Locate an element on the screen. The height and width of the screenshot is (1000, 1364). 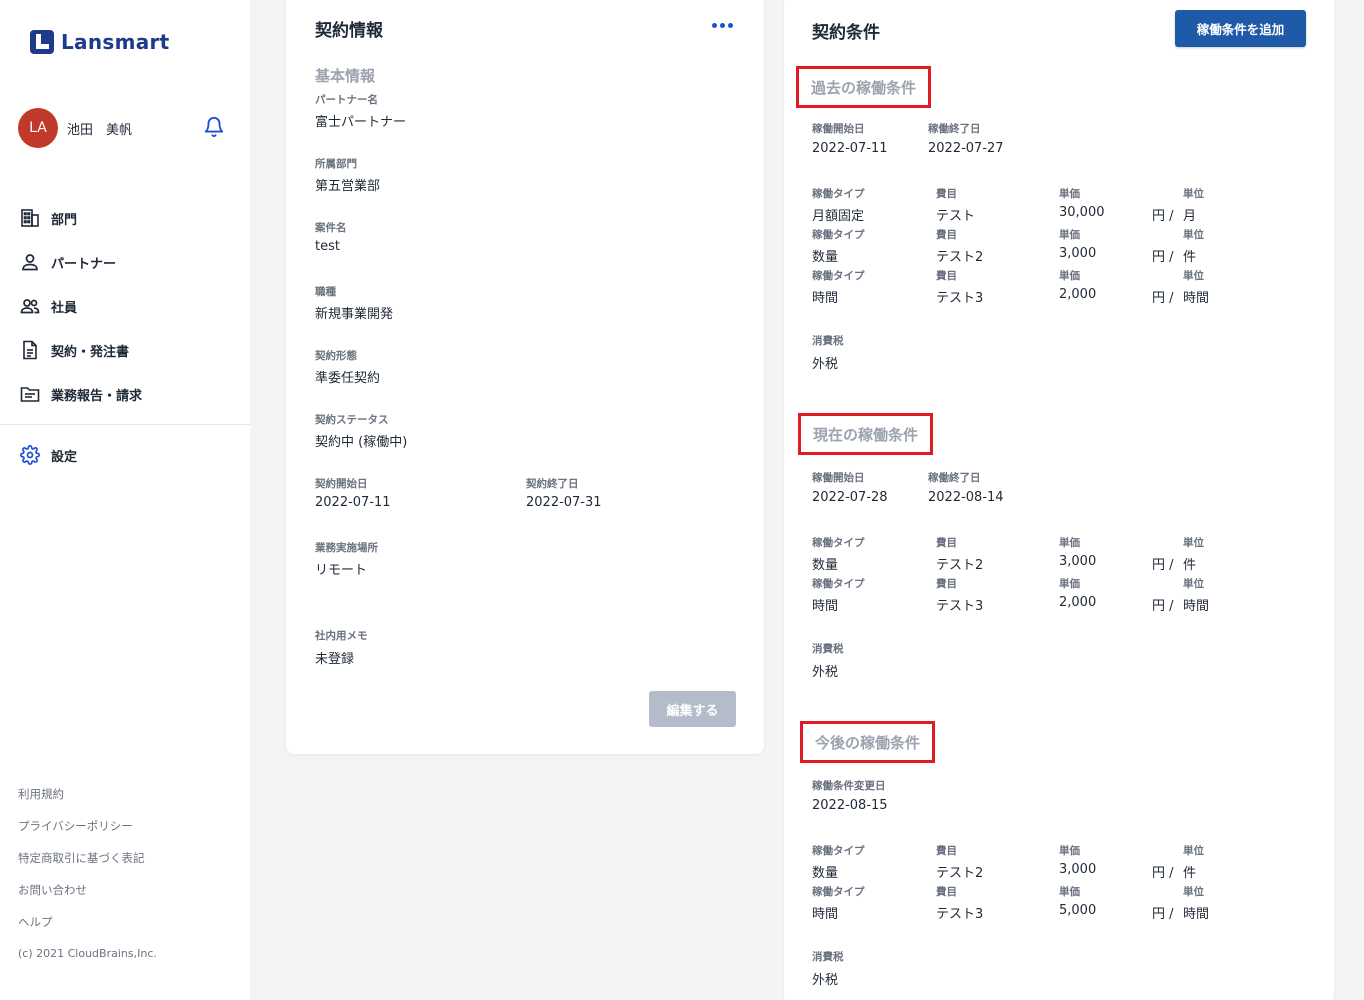
contract-start-value: 2022-07-11 is located at coordinates (353, 502).